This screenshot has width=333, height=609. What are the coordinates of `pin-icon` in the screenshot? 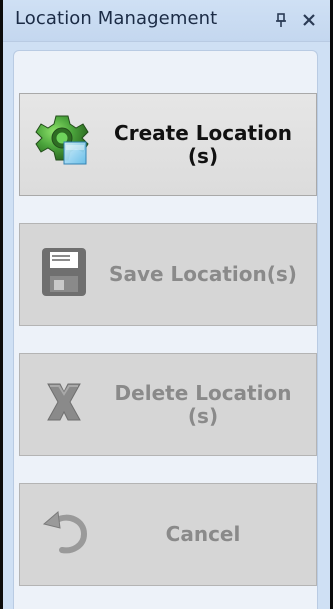 It's located at (281, 20).